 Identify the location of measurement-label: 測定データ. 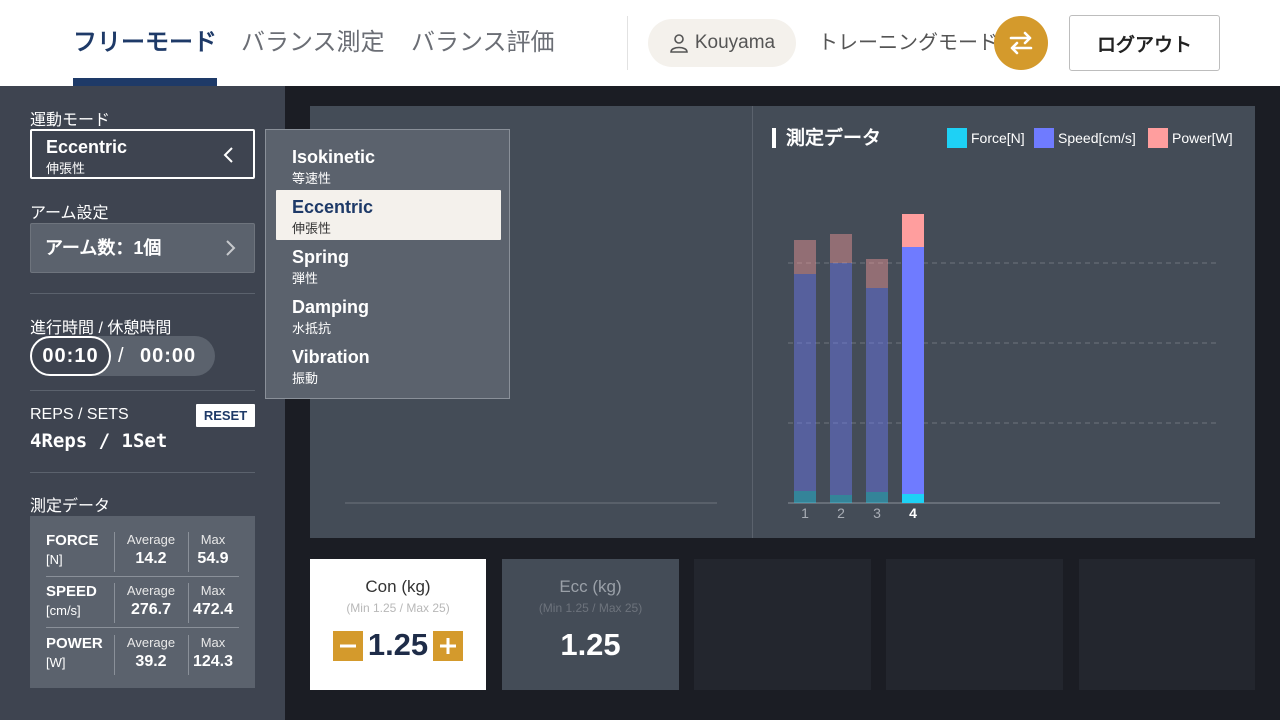
(70, 506).